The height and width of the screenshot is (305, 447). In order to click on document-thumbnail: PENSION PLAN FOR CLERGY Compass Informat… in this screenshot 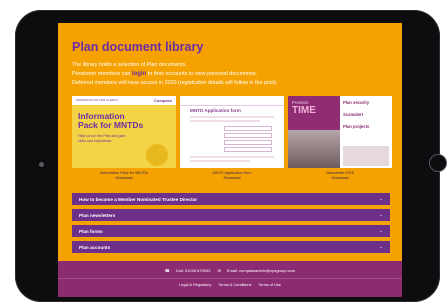, I will do `click(124, 132)`.